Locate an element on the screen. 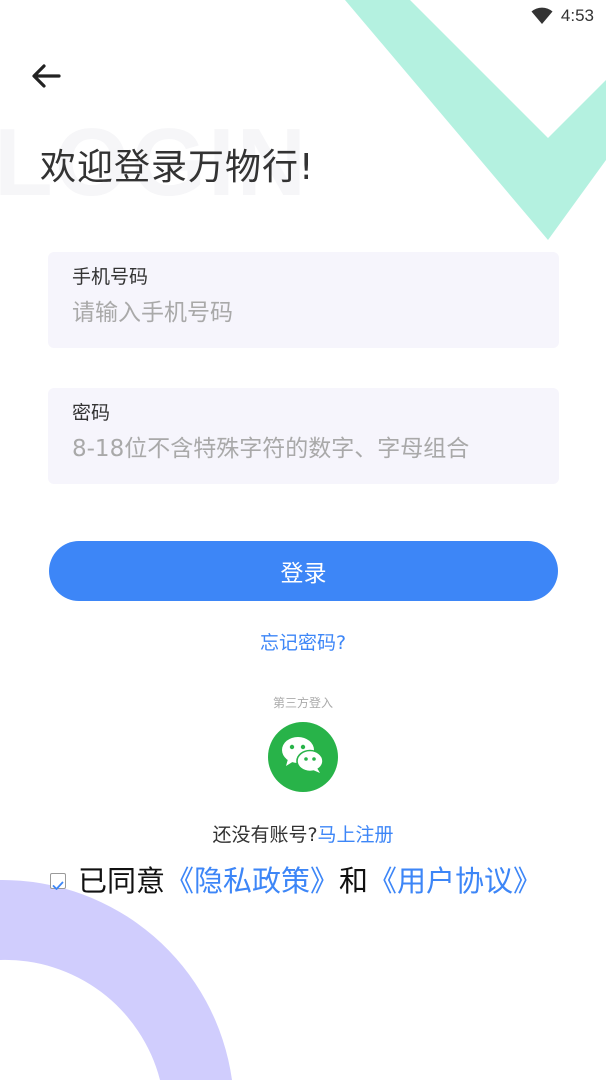  check-icon is located at coordinates (58, 881).